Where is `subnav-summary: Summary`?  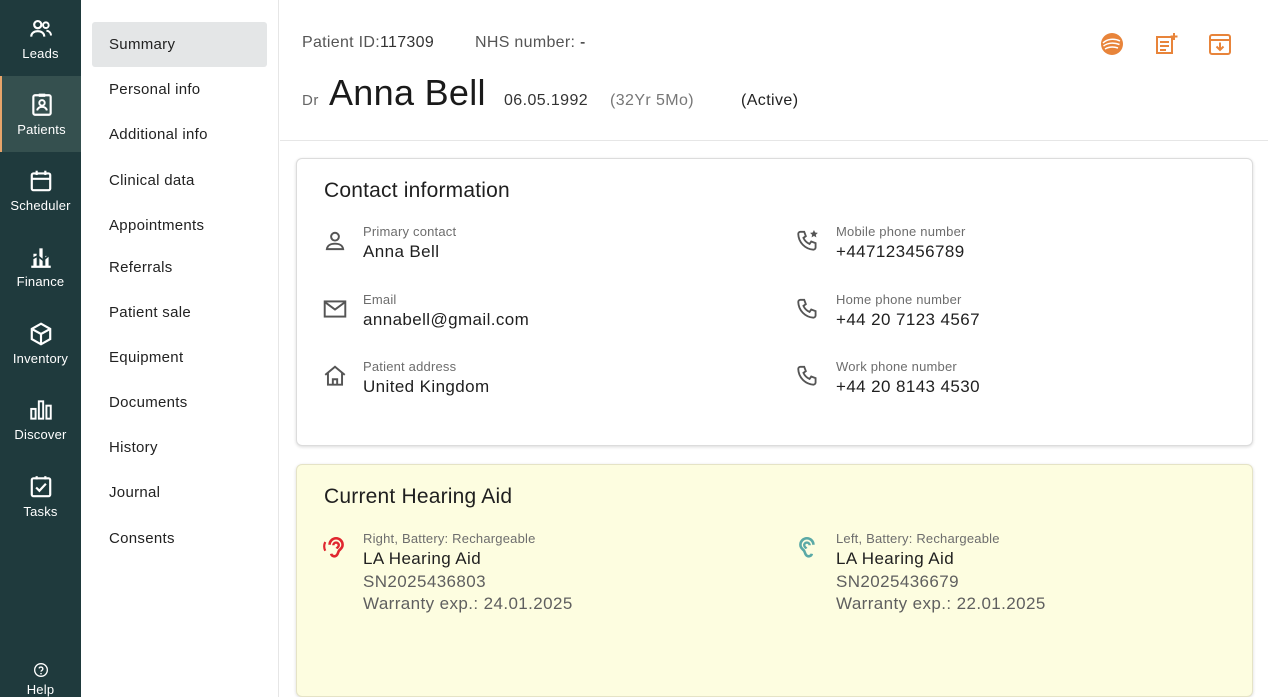
subnav-summary: Summary is located at coordinates (179, 44).